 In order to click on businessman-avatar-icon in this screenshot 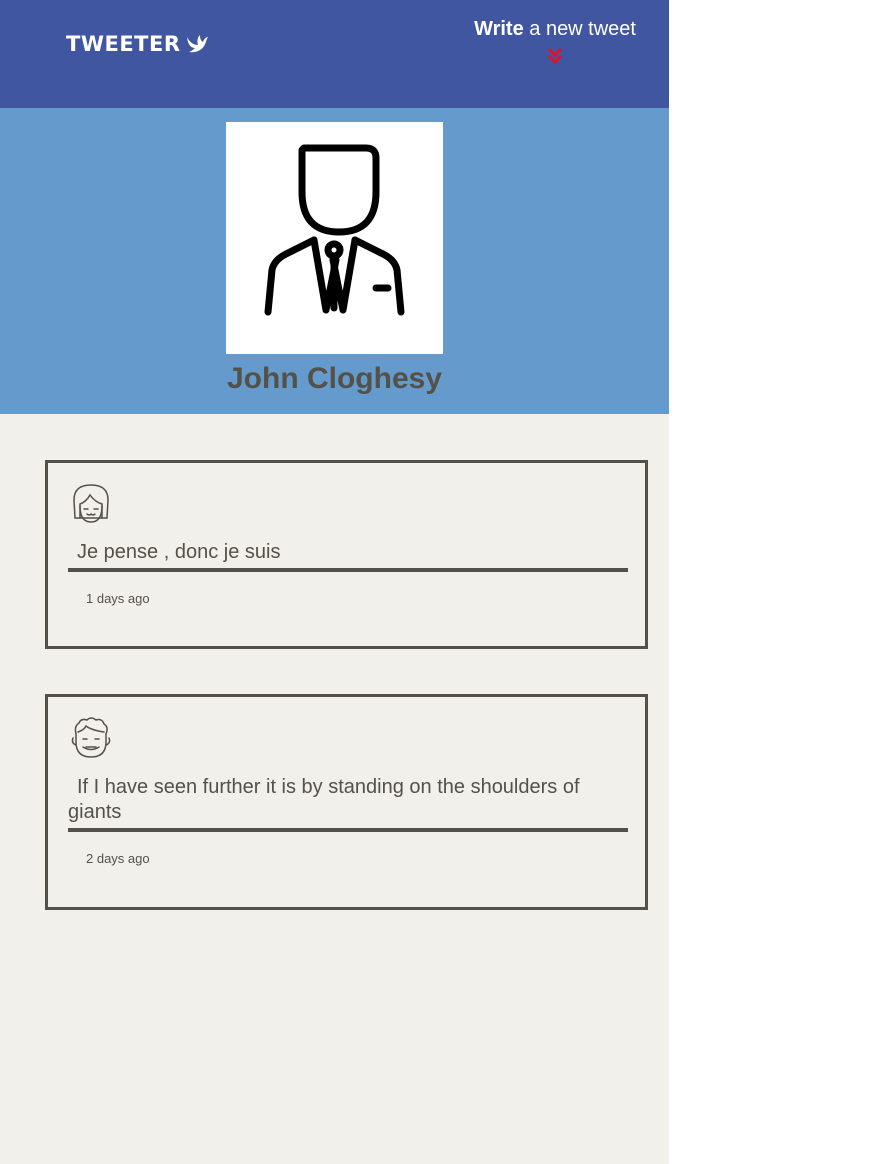, I will do `click(334, 238)`.